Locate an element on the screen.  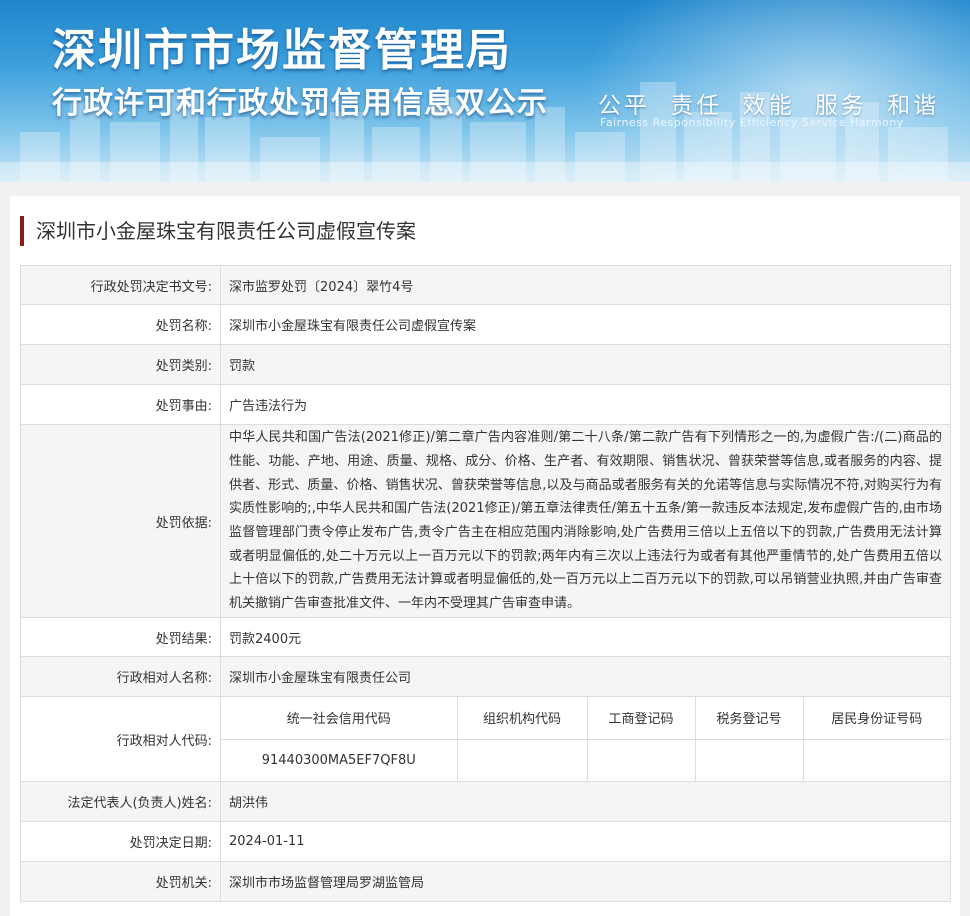
bureau-title: 深圳市市场监督管理局 is located at coordinates (282, 50).